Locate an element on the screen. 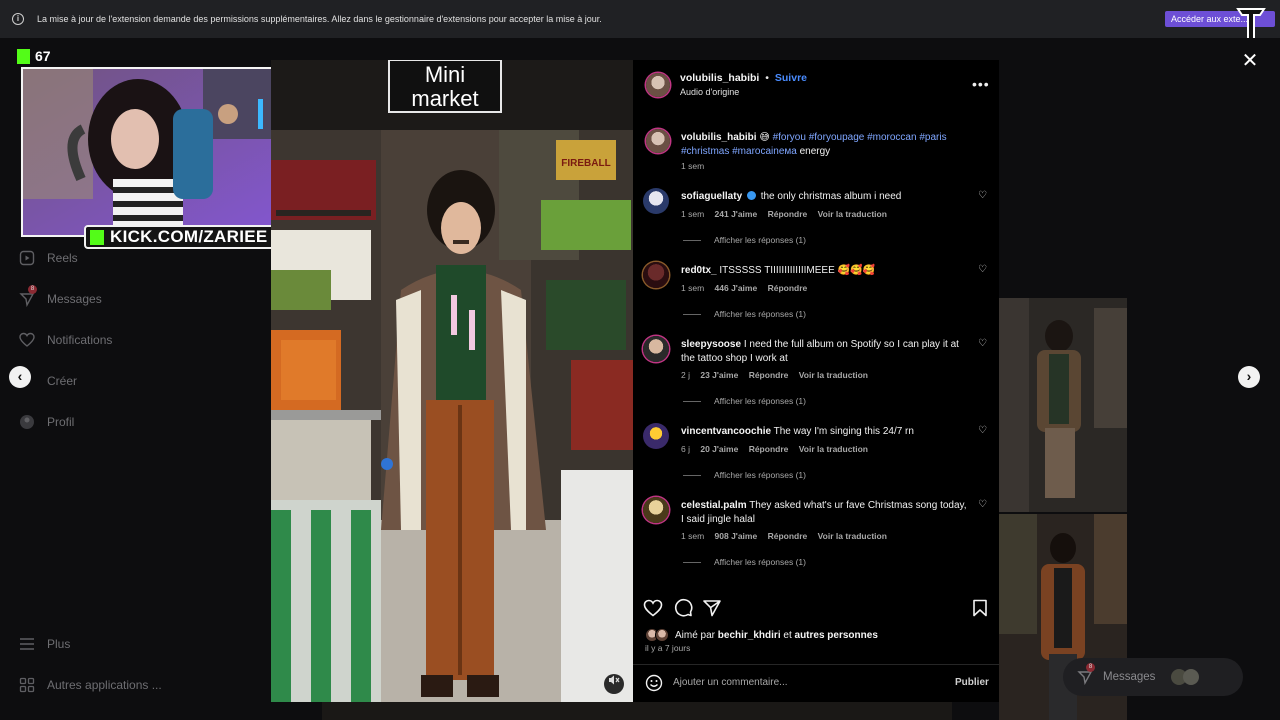 The image size is (1280, 720). messages-pill-label: Messages is located at coordinates (1129, 677).